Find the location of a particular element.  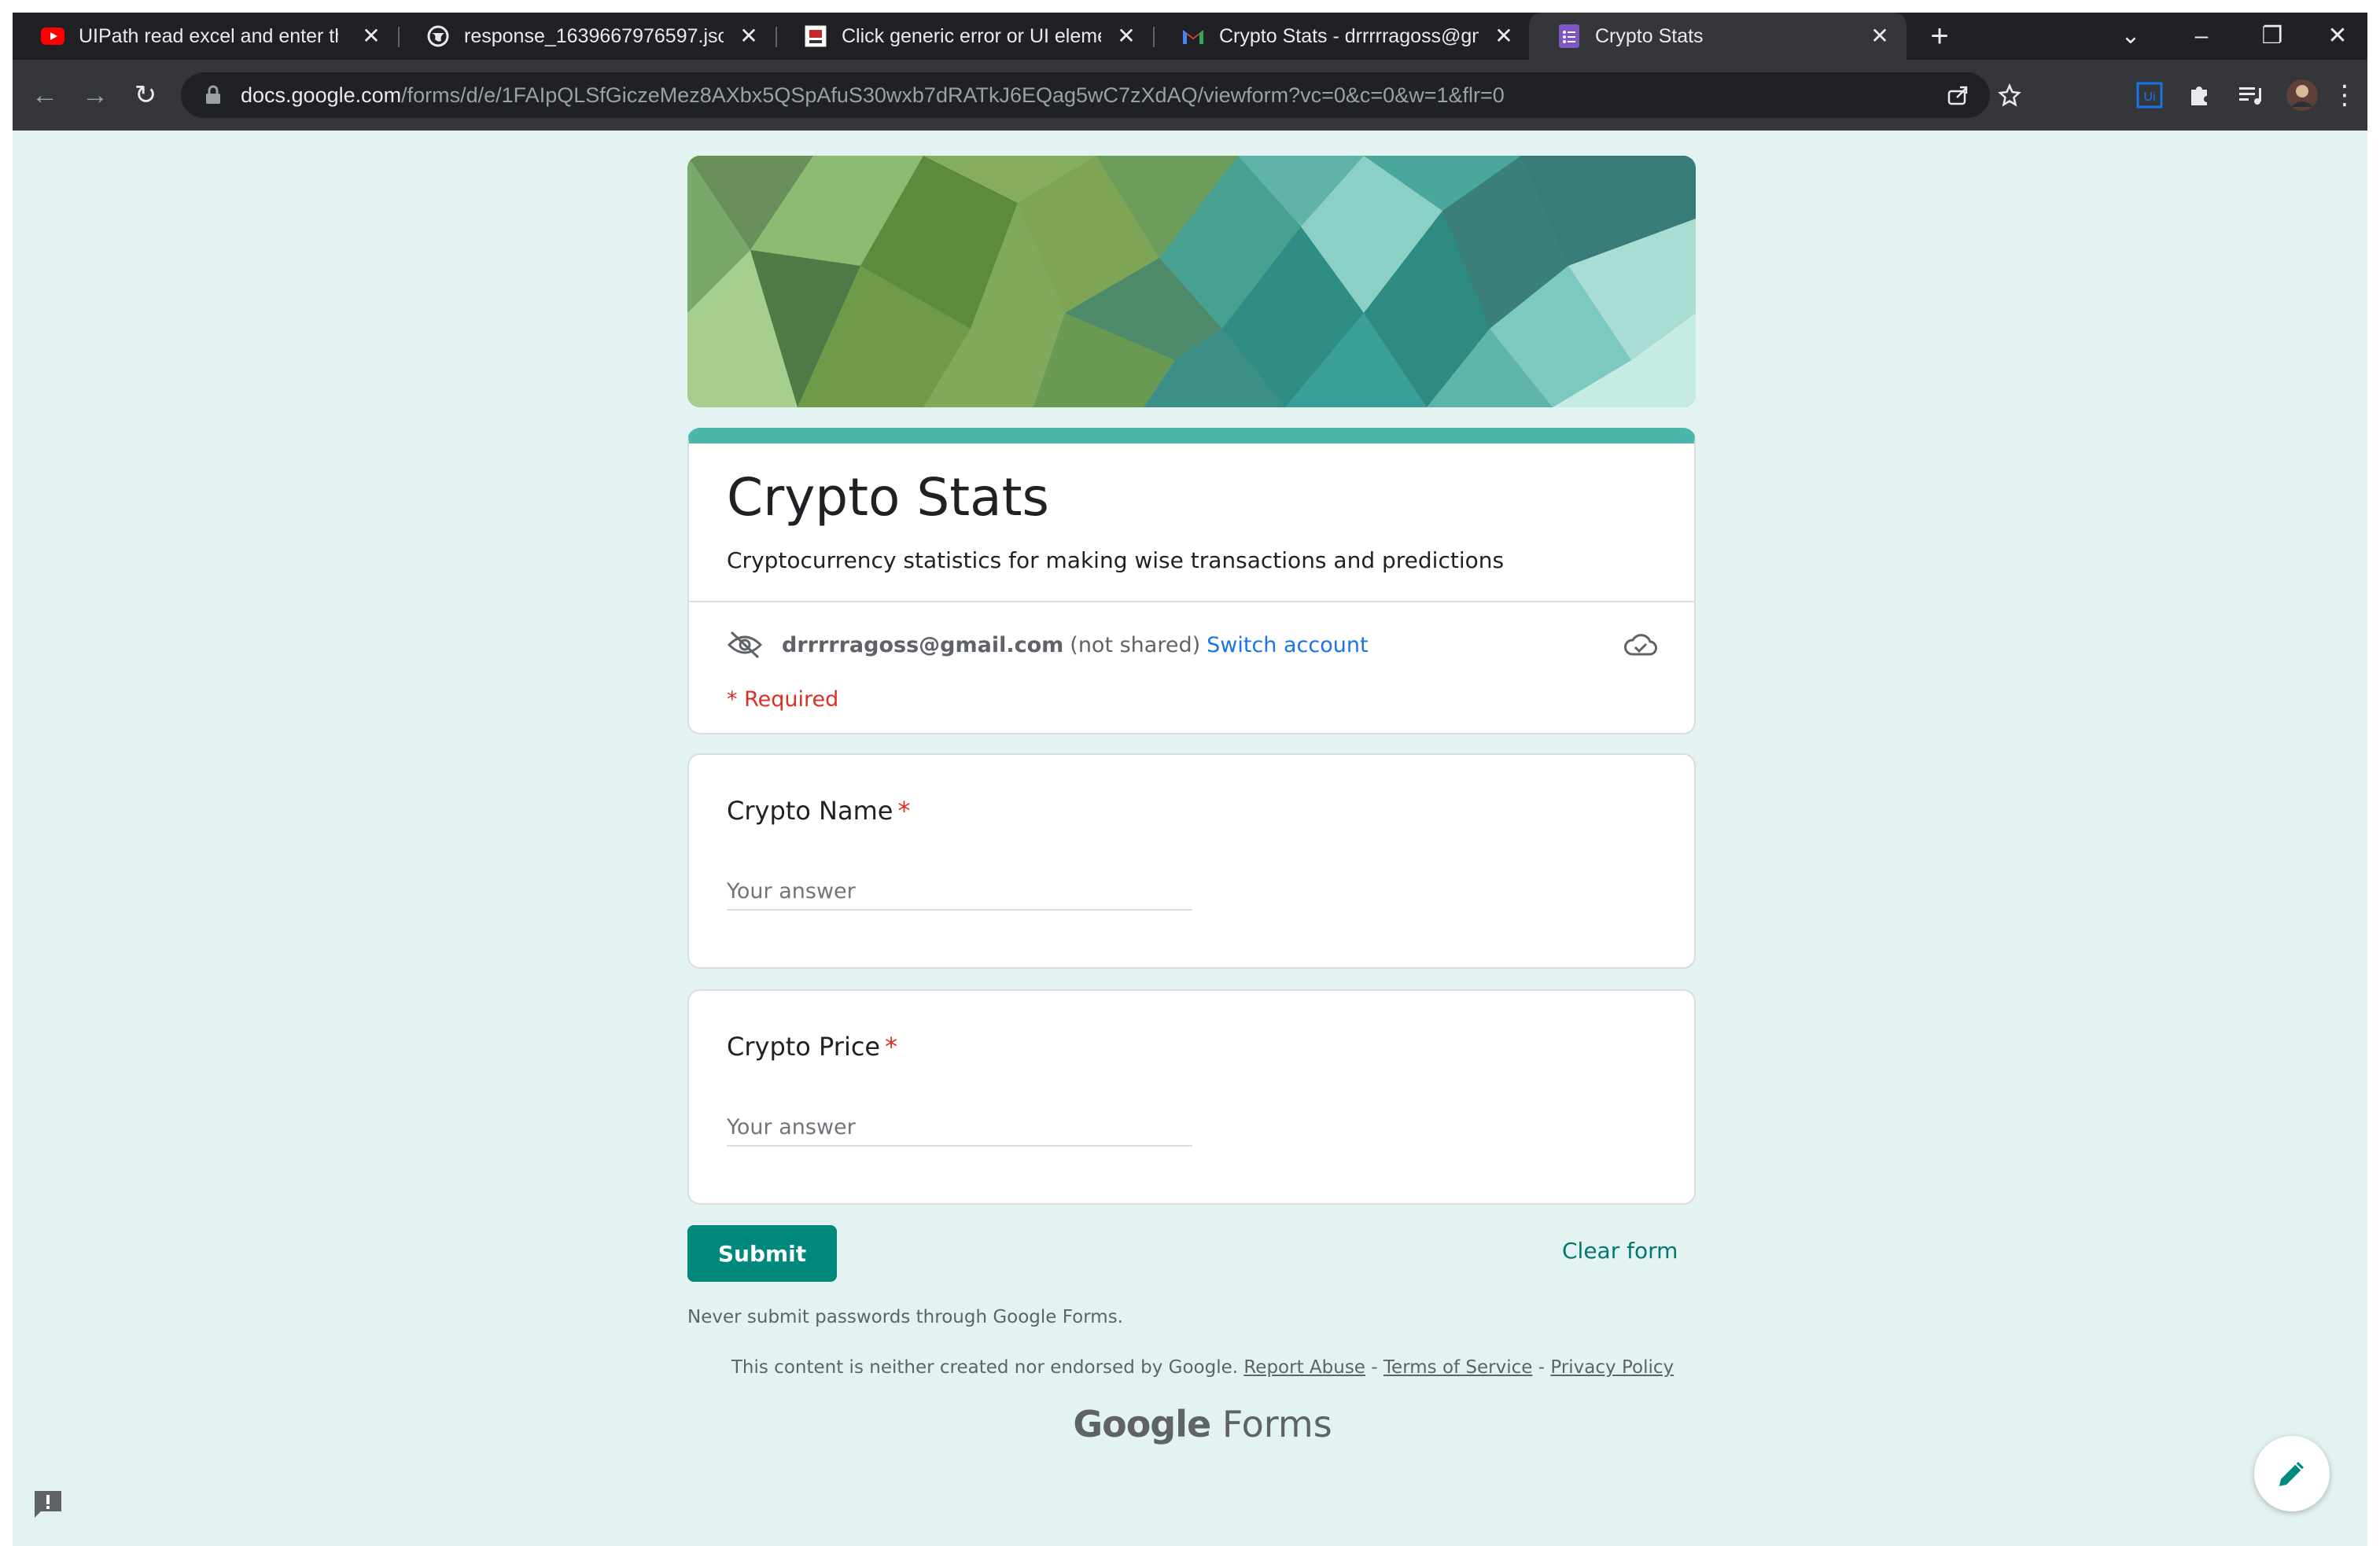

not-shared-label: (not shared) is located at coordinates (1135, 644).